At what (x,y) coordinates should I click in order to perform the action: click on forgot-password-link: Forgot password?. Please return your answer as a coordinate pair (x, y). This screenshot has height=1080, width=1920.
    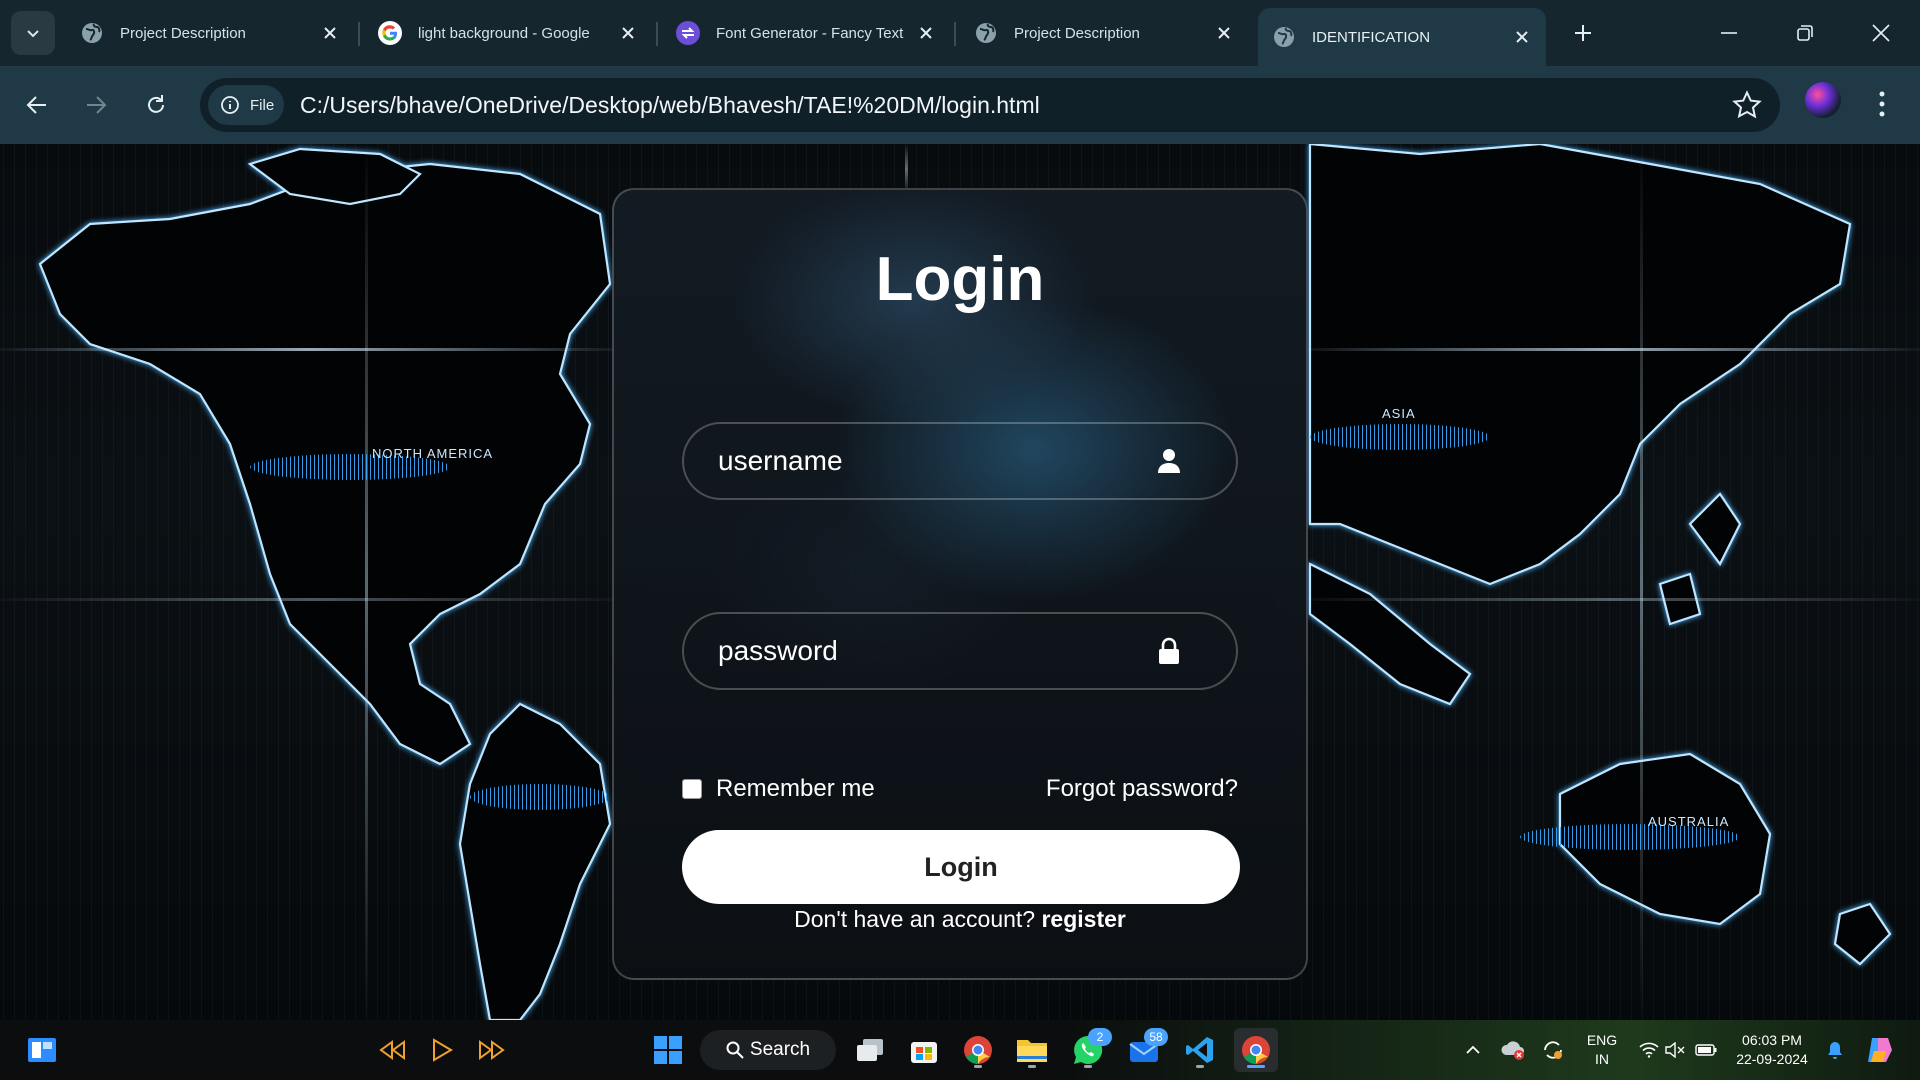
    Looking at the image, I should click on (1142, 789).